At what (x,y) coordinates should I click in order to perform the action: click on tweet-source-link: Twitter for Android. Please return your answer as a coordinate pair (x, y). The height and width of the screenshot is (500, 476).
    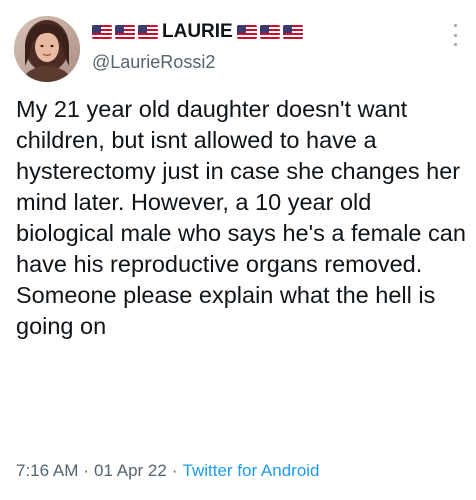
    Looking at the image, I should click on (251, 470).